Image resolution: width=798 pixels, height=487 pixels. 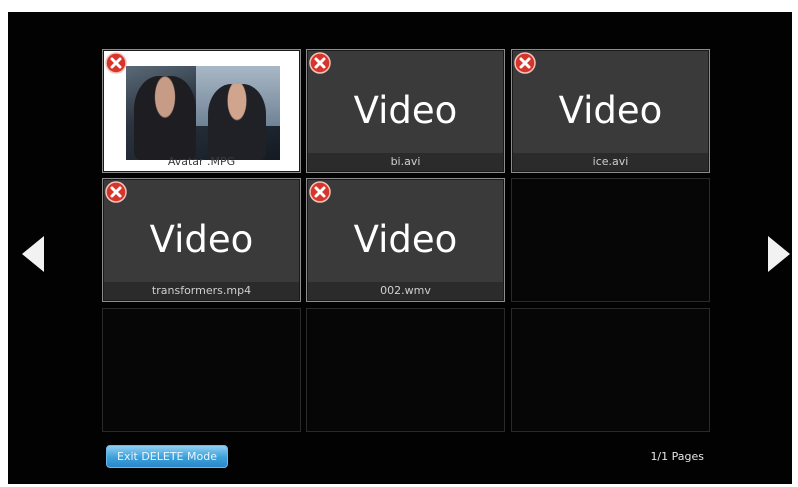 What do you see at coordinates (677, 456) in the screenshot?
I see `page-indicator: 1/1 Pages` at bounding box center [677, 456].